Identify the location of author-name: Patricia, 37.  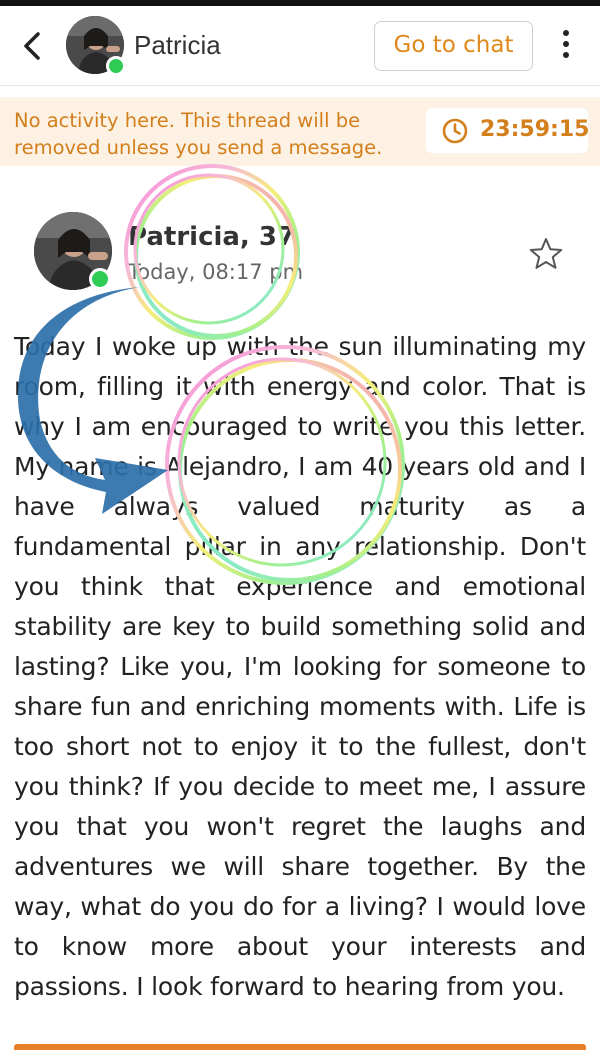
(211, 237).